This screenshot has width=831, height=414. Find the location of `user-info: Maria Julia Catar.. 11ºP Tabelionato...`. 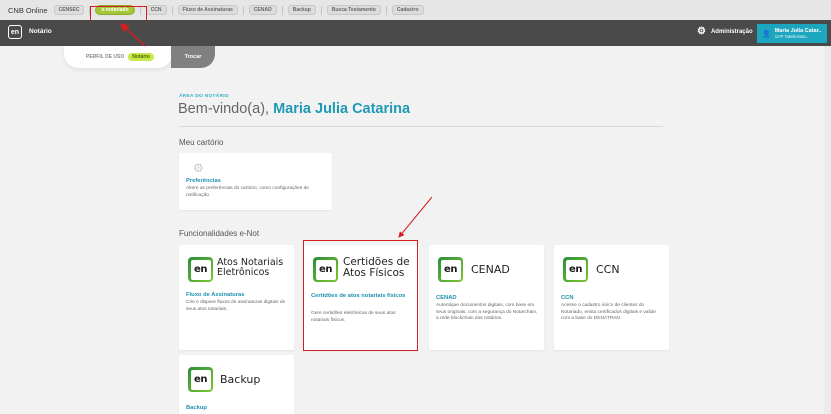

user-info: Maria Julia Catar.. 11ºP Tabelionato... is located at coordinates (798, 33).